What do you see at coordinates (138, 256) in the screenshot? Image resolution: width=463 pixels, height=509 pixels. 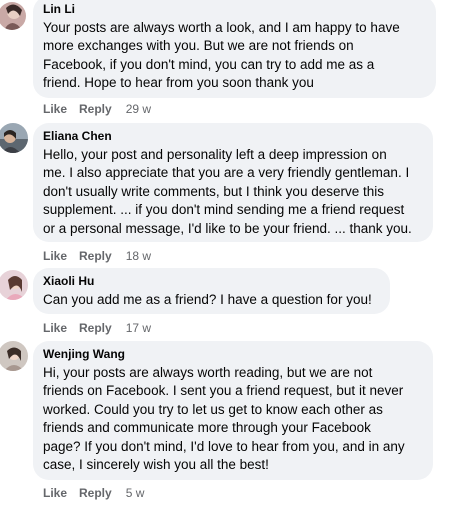 I see `comment-timestamp: 18 w` at bounding box center [138, 256].